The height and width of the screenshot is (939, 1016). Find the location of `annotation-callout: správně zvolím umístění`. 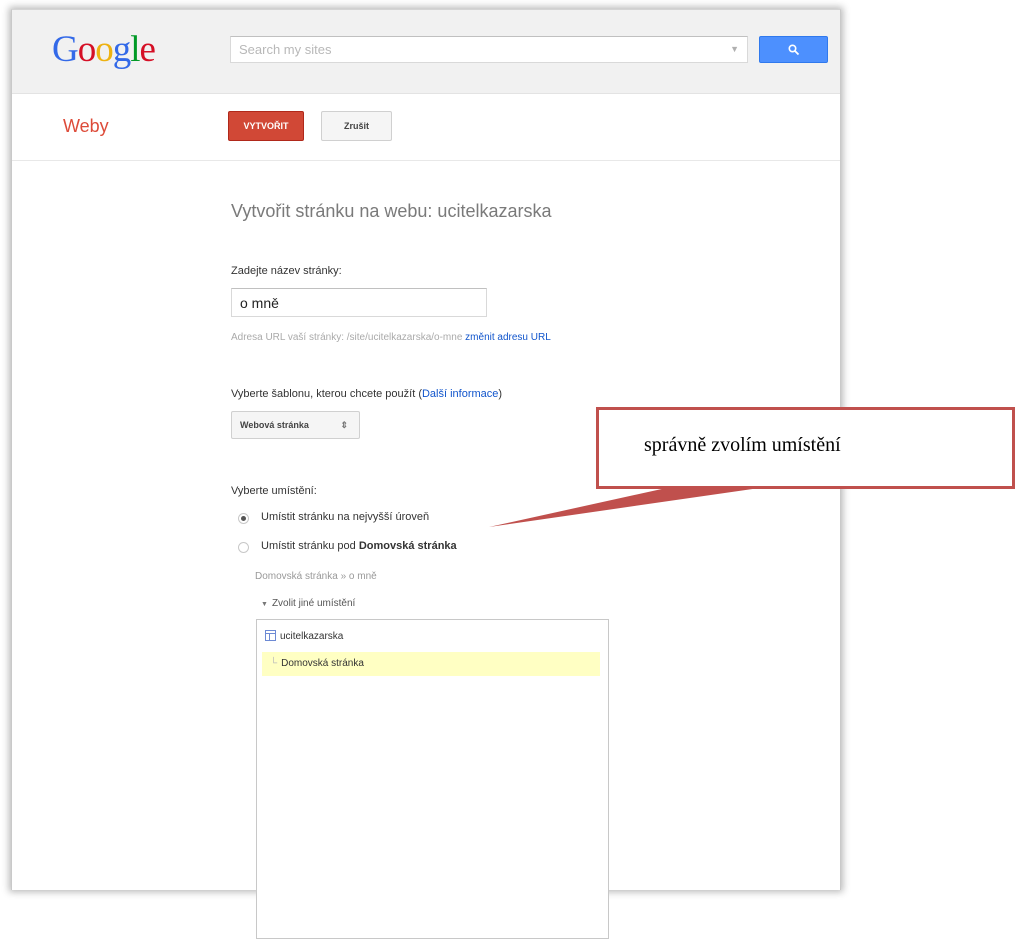

annotation-callout: správně zvolím umístění is located at coordinates (805, 448).